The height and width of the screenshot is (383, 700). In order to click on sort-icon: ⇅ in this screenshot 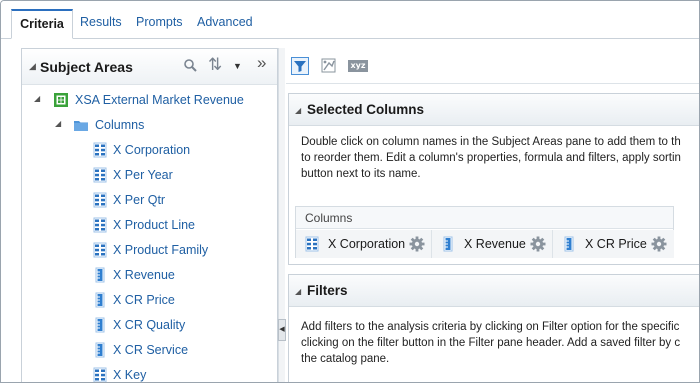, I will do `click(215, 65)`.